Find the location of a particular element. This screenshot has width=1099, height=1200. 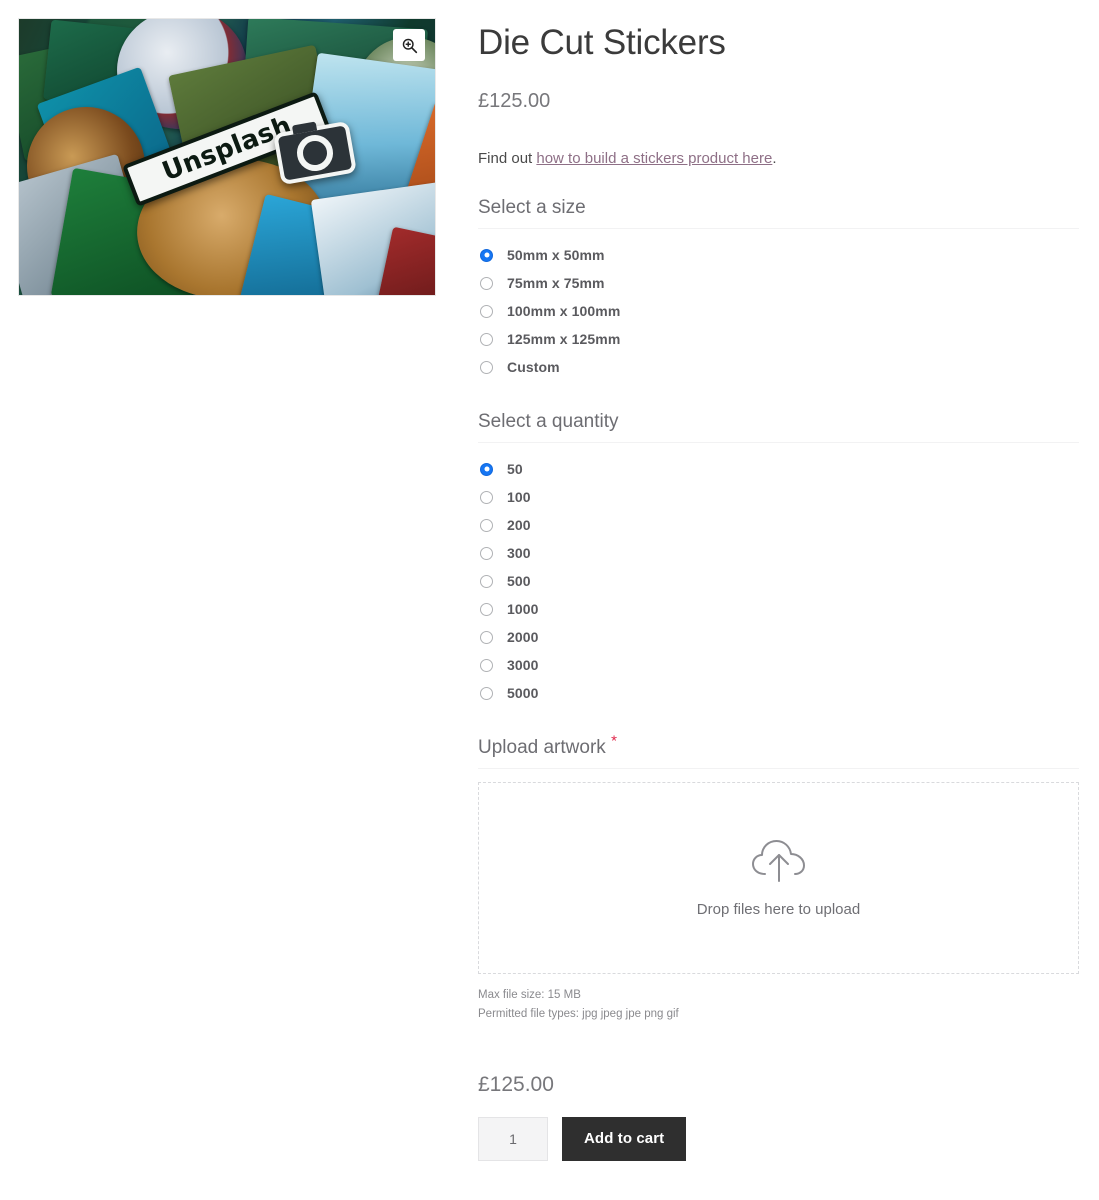

quantity-option-row: 5000 is located at coordinates (778, 693).